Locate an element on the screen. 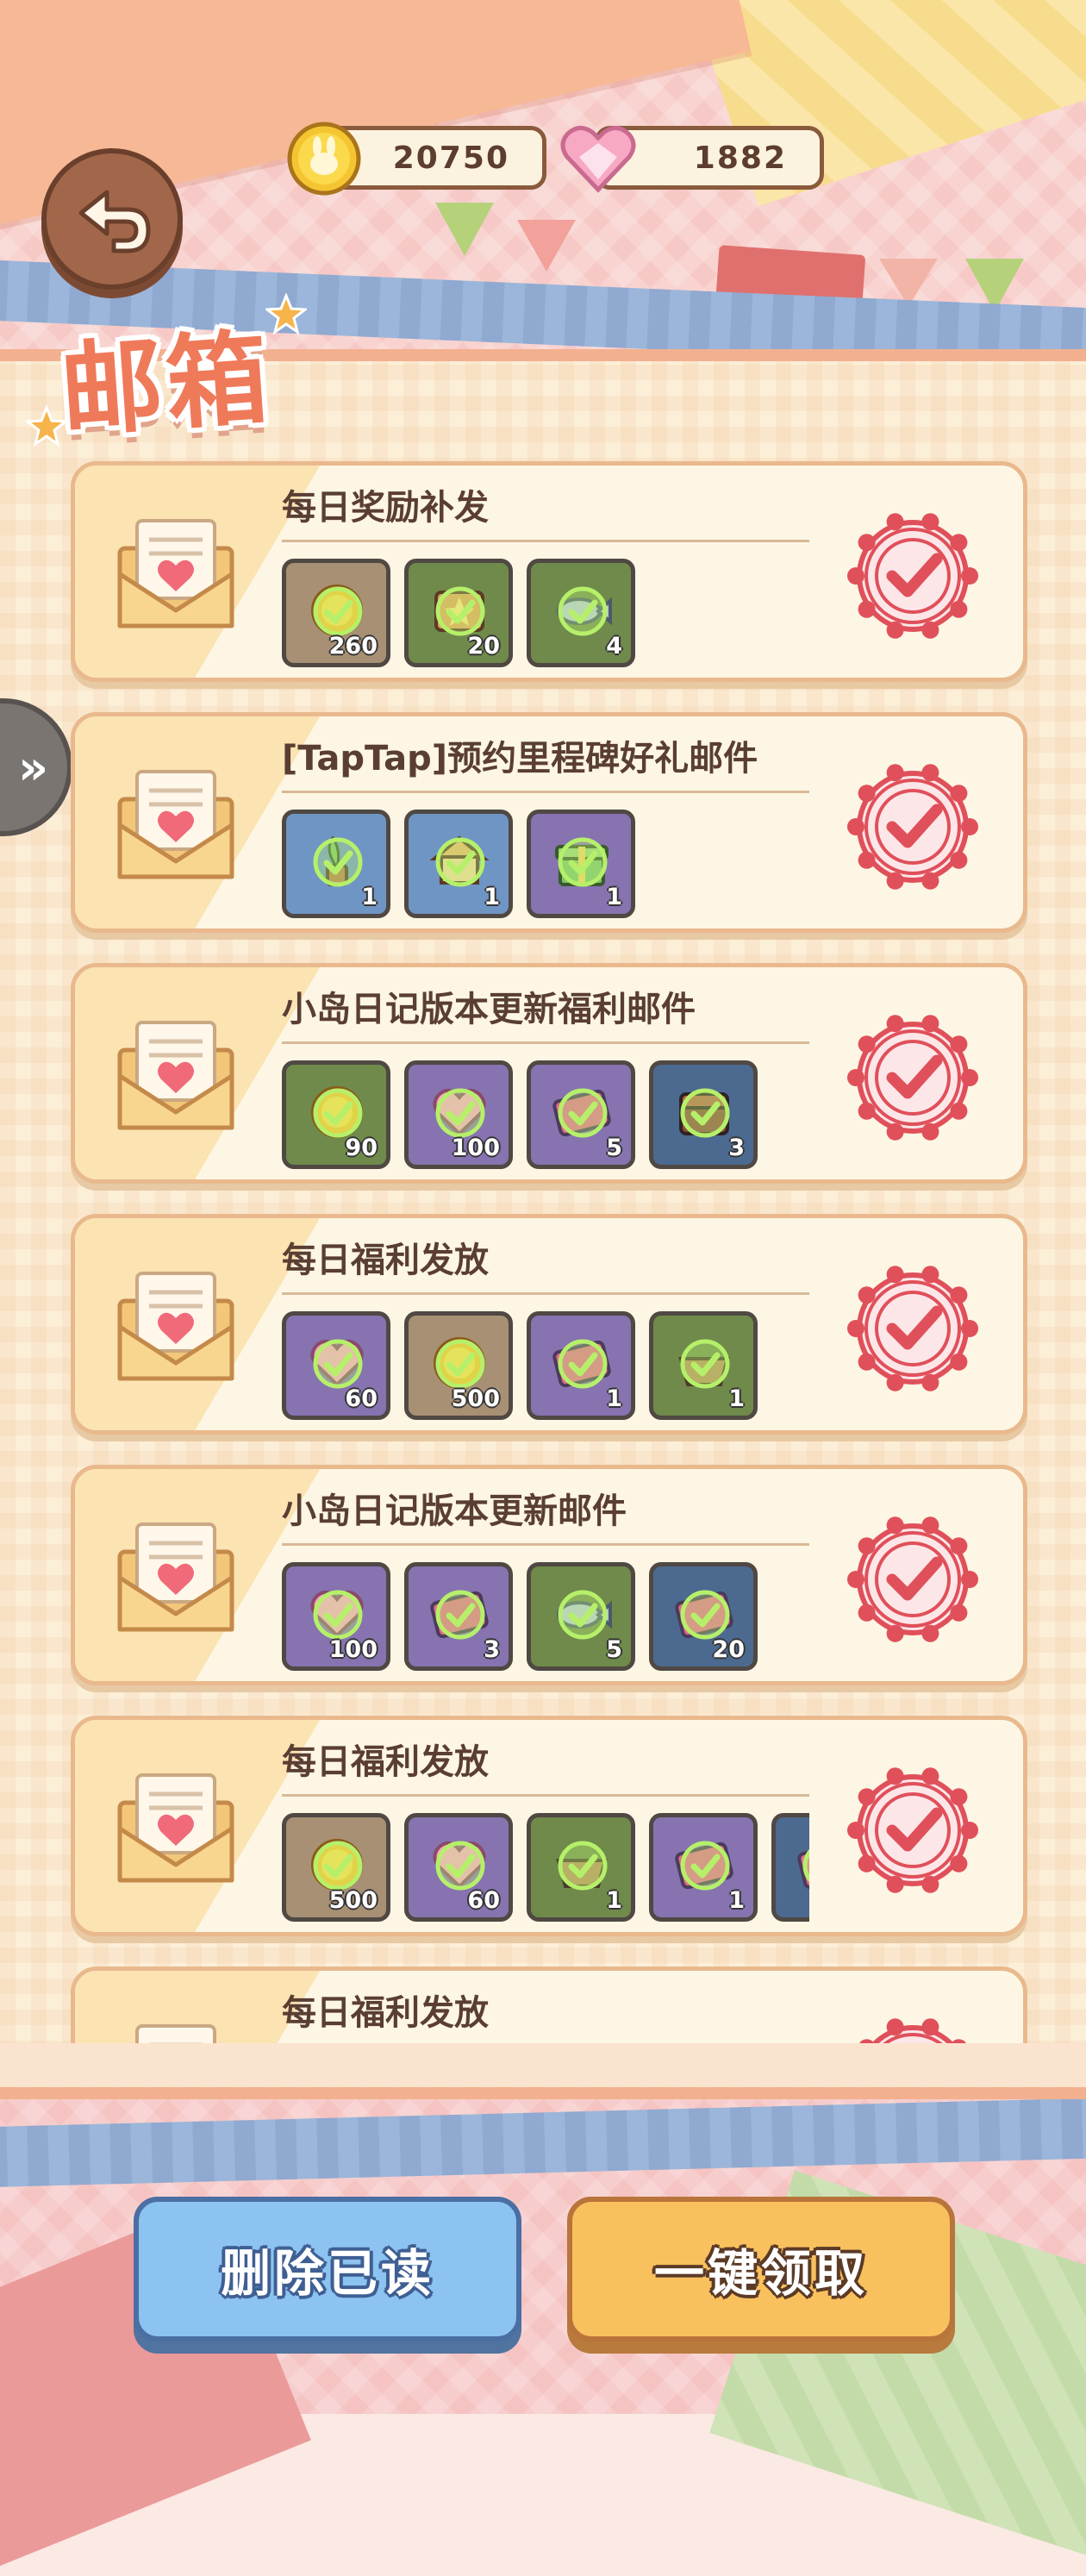 Image resolution: width=1086 pixels, height=2576 pixels. mail-title: 小岛日记版本更新邮件 is located at coordinates (454, 1511).